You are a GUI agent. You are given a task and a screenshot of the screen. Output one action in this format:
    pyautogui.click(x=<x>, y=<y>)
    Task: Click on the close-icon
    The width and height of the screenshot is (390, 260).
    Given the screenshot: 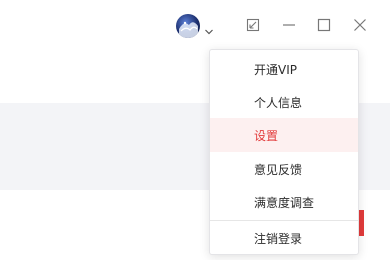 What is the action you would take?
    pyautogui.click(x=360, y=25)
    